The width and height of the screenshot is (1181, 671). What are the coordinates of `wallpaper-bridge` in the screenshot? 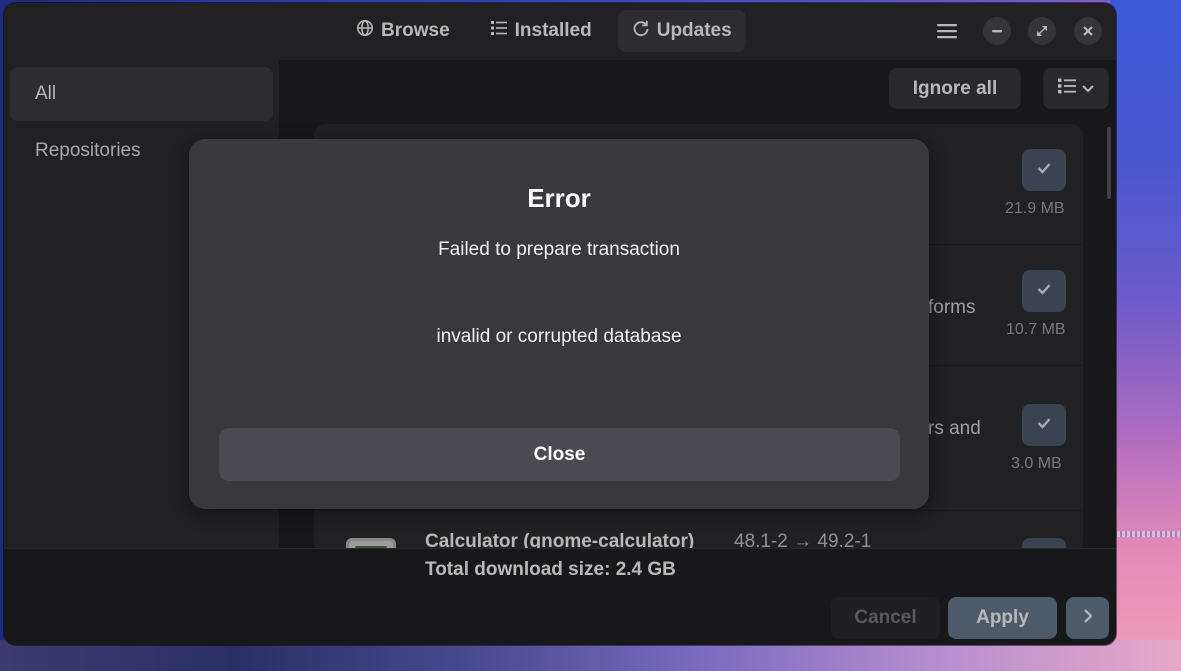 It's located at (1146, 534).